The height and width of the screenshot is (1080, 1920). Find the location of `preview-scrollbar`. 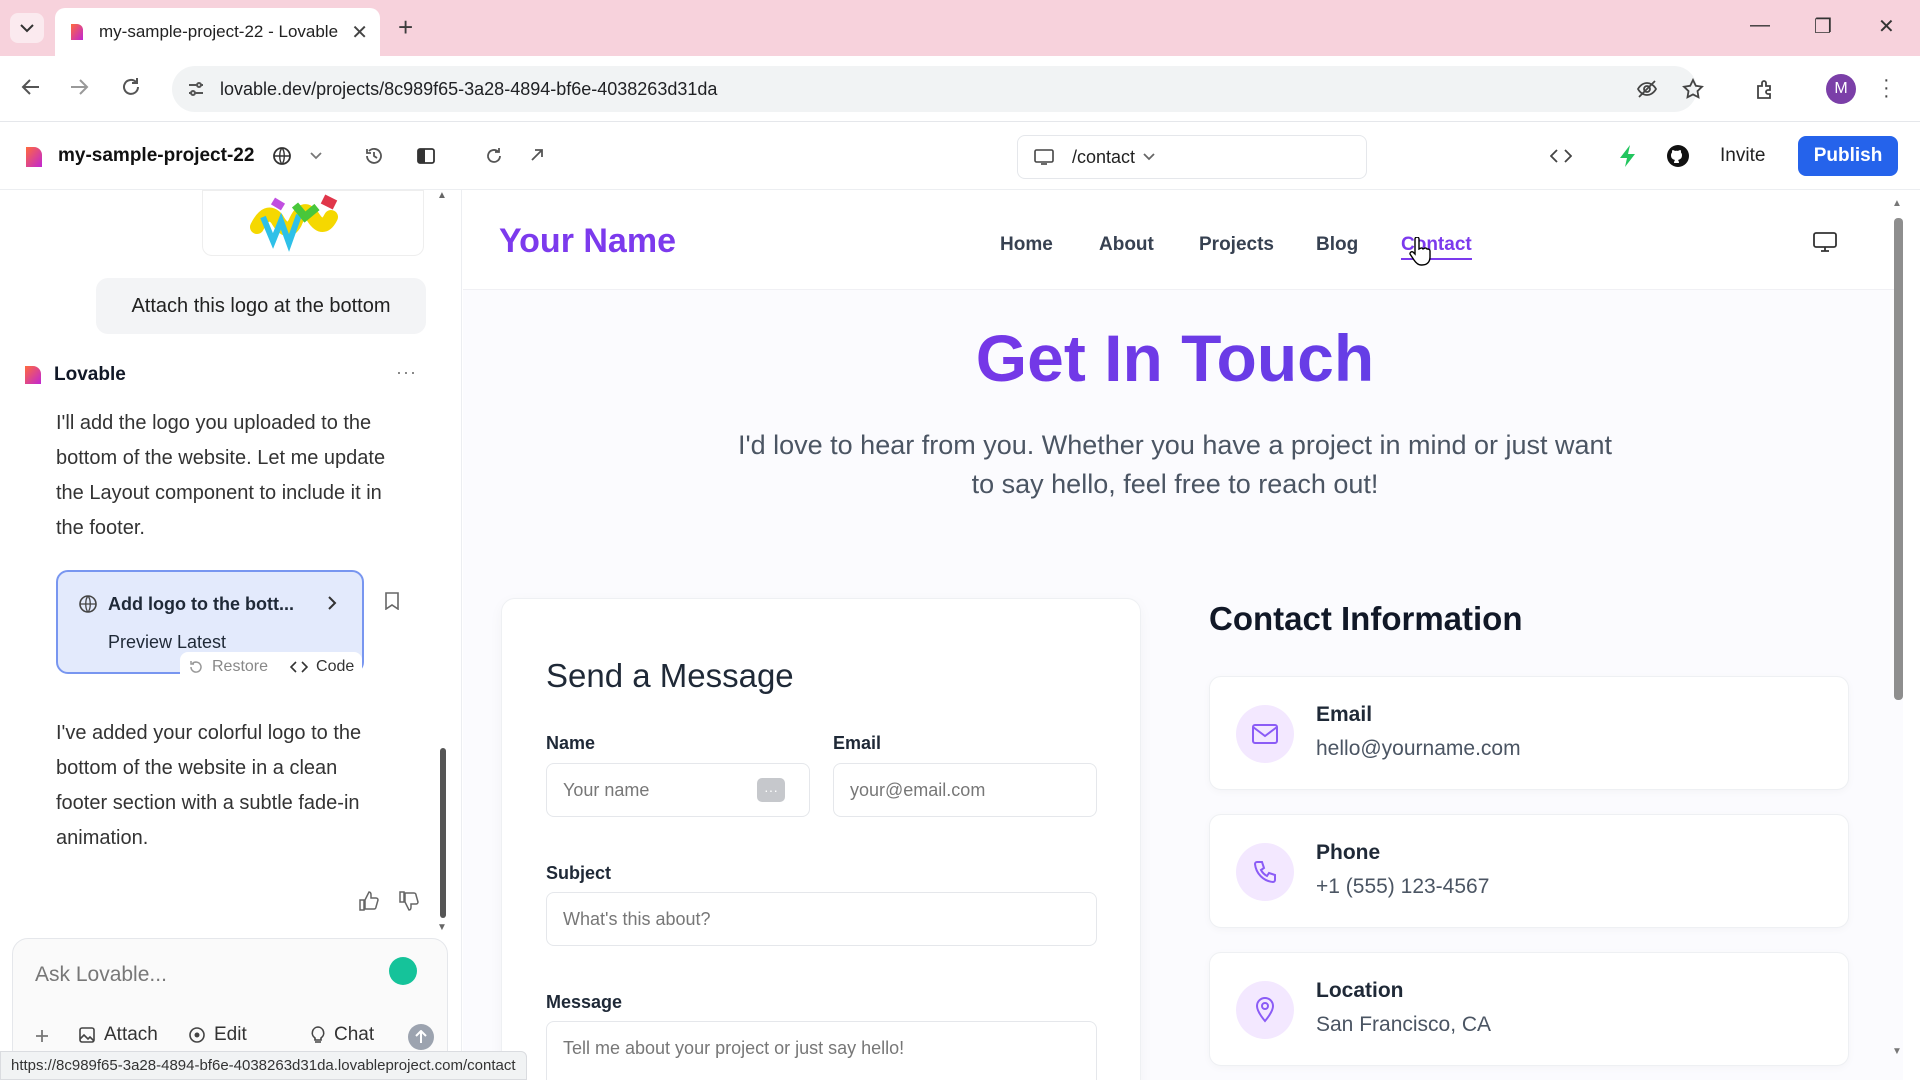

preview-scrollbar is located at coordinates (1898, 459).